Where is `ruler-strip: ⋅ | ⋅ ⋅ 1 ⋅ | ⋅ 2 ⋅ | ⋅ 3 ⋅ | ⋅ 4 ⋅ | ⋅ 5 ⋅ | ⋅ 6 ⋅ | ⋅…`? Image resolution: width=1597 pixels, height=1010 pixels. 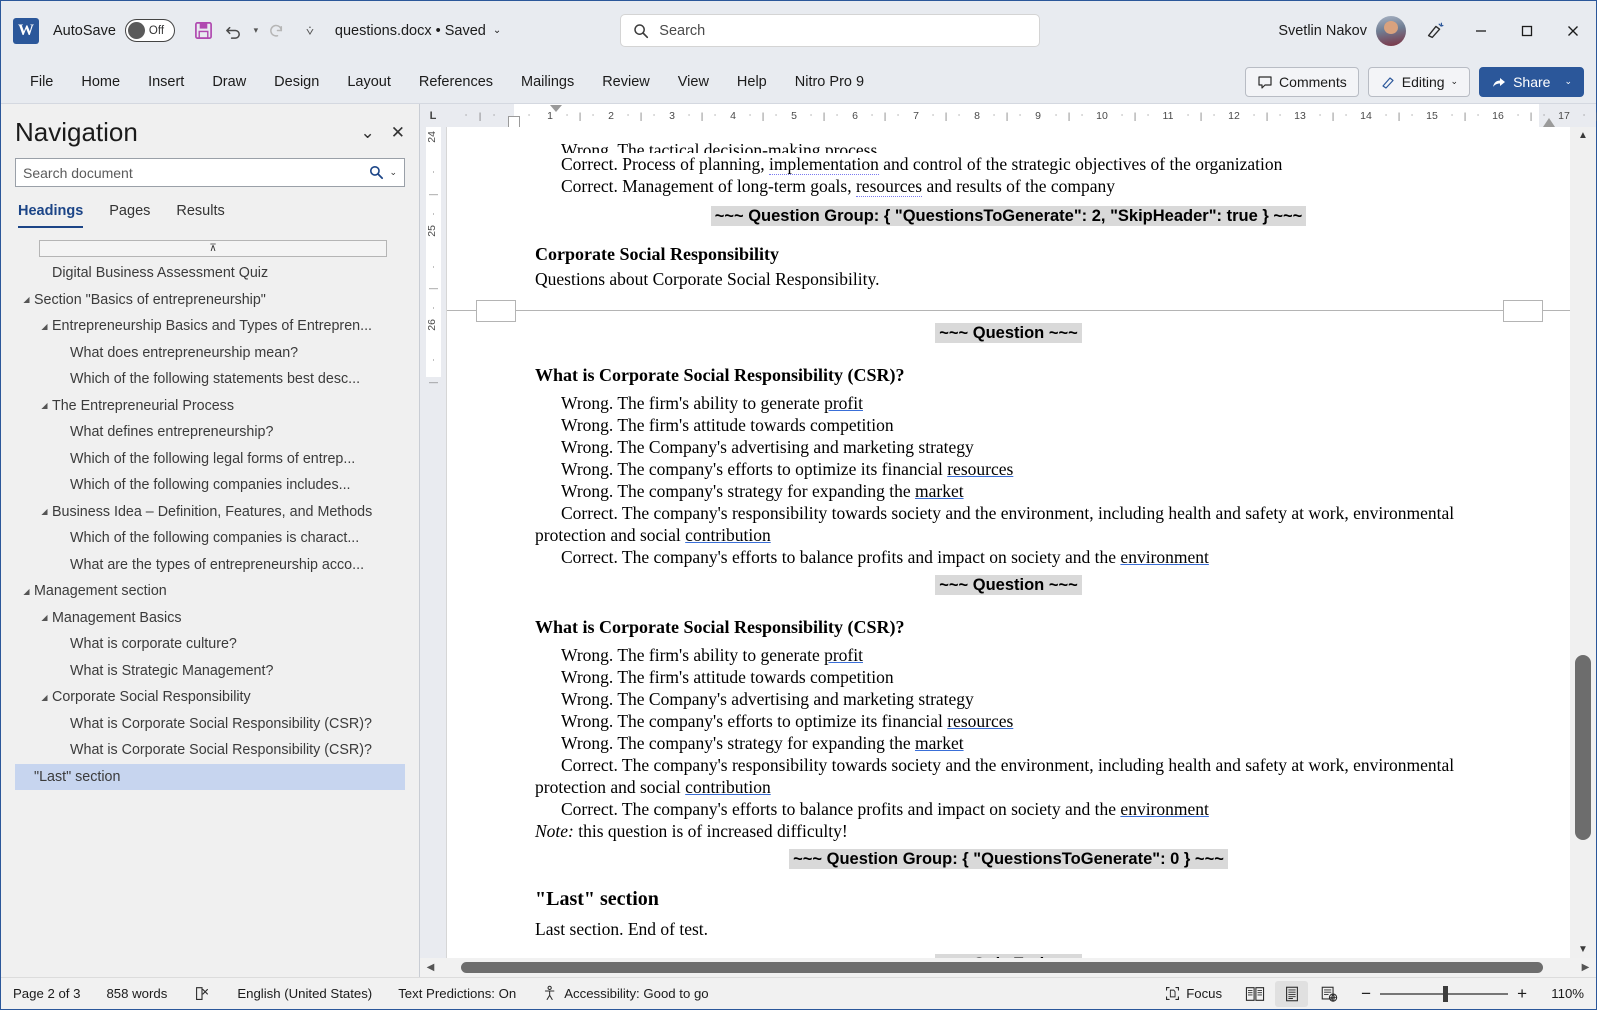 ruler-strip: ⋅ | ⋅ ⋅ 1 ⋅ | ⋅ 2 ⋅ | ⋅ 3 ⋅ | ⋅ 4 ⋅ | ⋅ 5 ⋅ | ⋅ 6 ⋅ | ⋅… is located at coordinates (1021, 115).